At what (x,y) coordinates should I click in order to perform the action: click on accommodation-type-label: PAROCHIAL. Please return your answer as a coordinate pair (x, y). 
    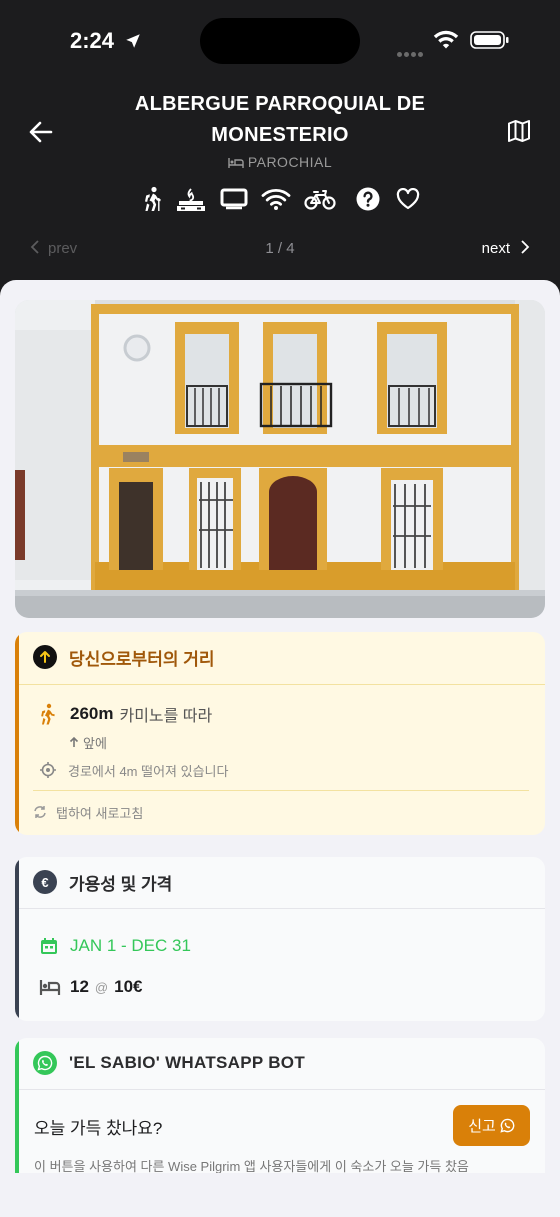
    Looking at the image, I should click on (290, 162).